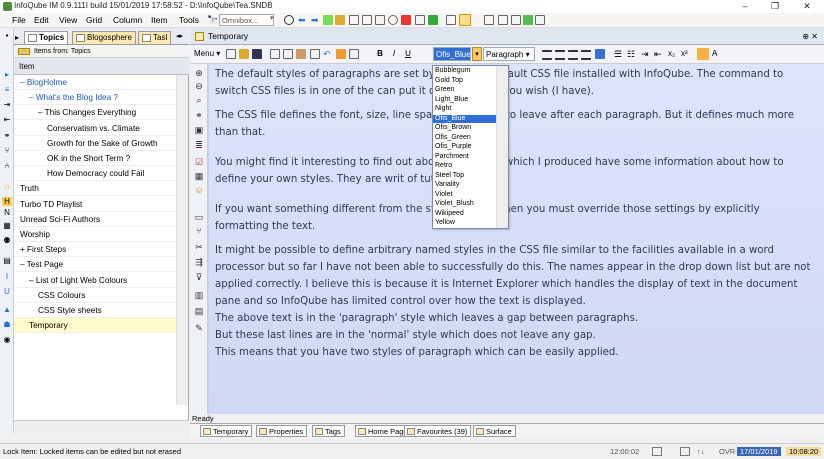  Describe the element at coordinates (7, 324) in the screenshot. I see `user-icon: ☗` at that location.